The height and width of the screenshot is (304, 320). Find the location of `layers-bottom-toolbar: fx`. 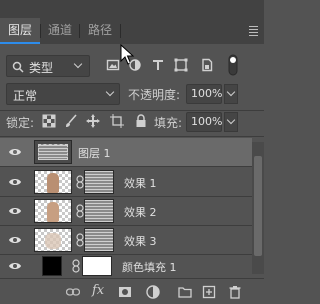

layers-bottom-toolbar: fx is located at coordinates (132, 291).